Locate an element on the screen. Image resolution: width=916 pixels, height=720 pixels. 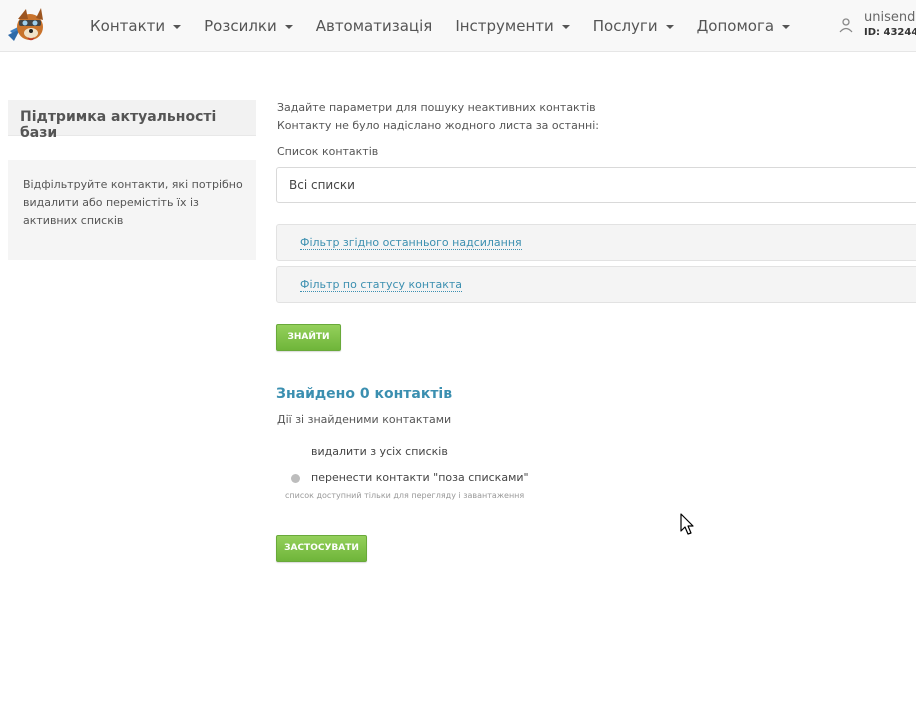
mouse-pointer-icon is located at coordinates (687, 524).